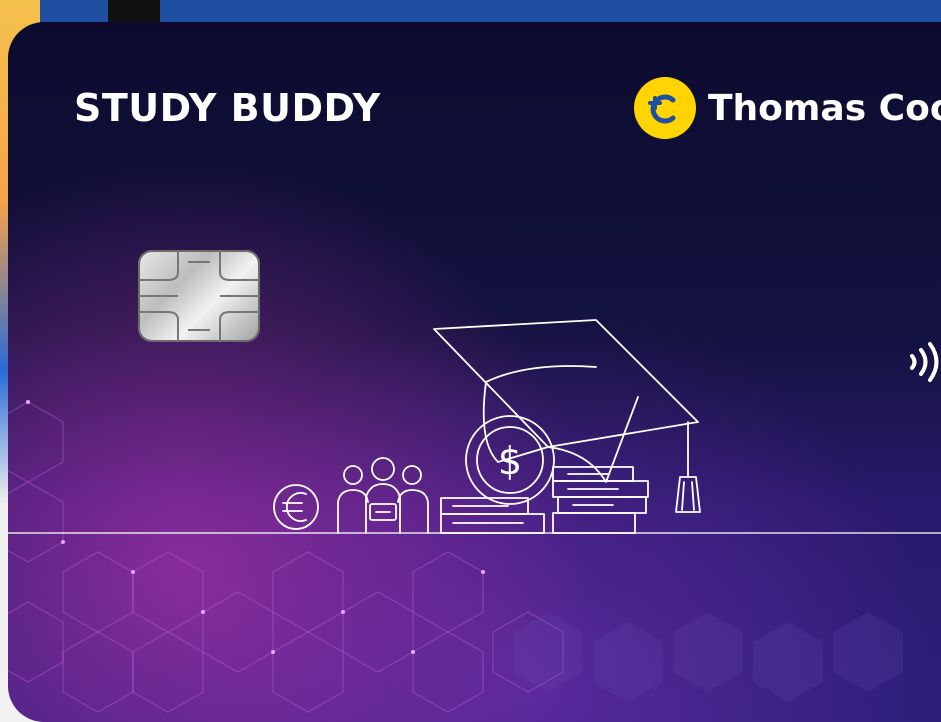  I want to click on students-group-icon, so click(383, 495).